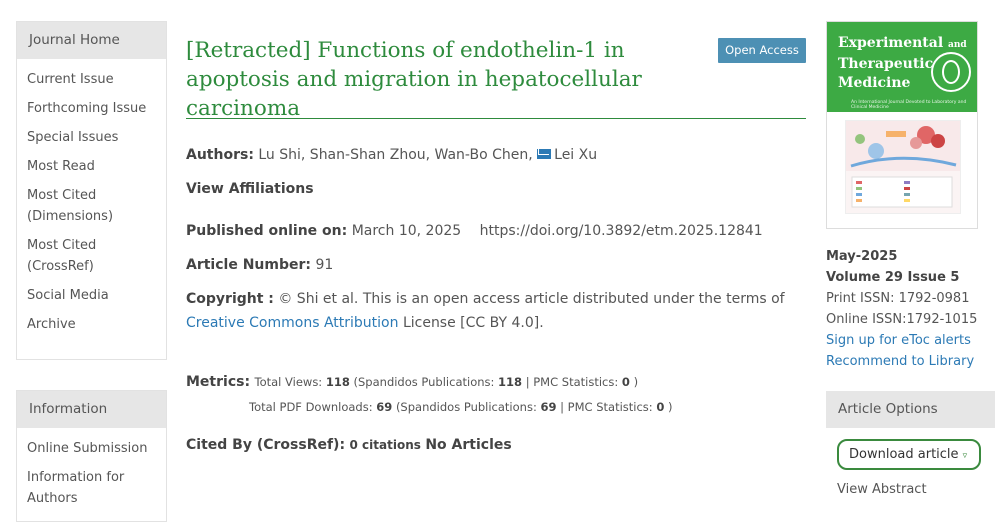  I want to click on information-header: Information, so click(91, 409).